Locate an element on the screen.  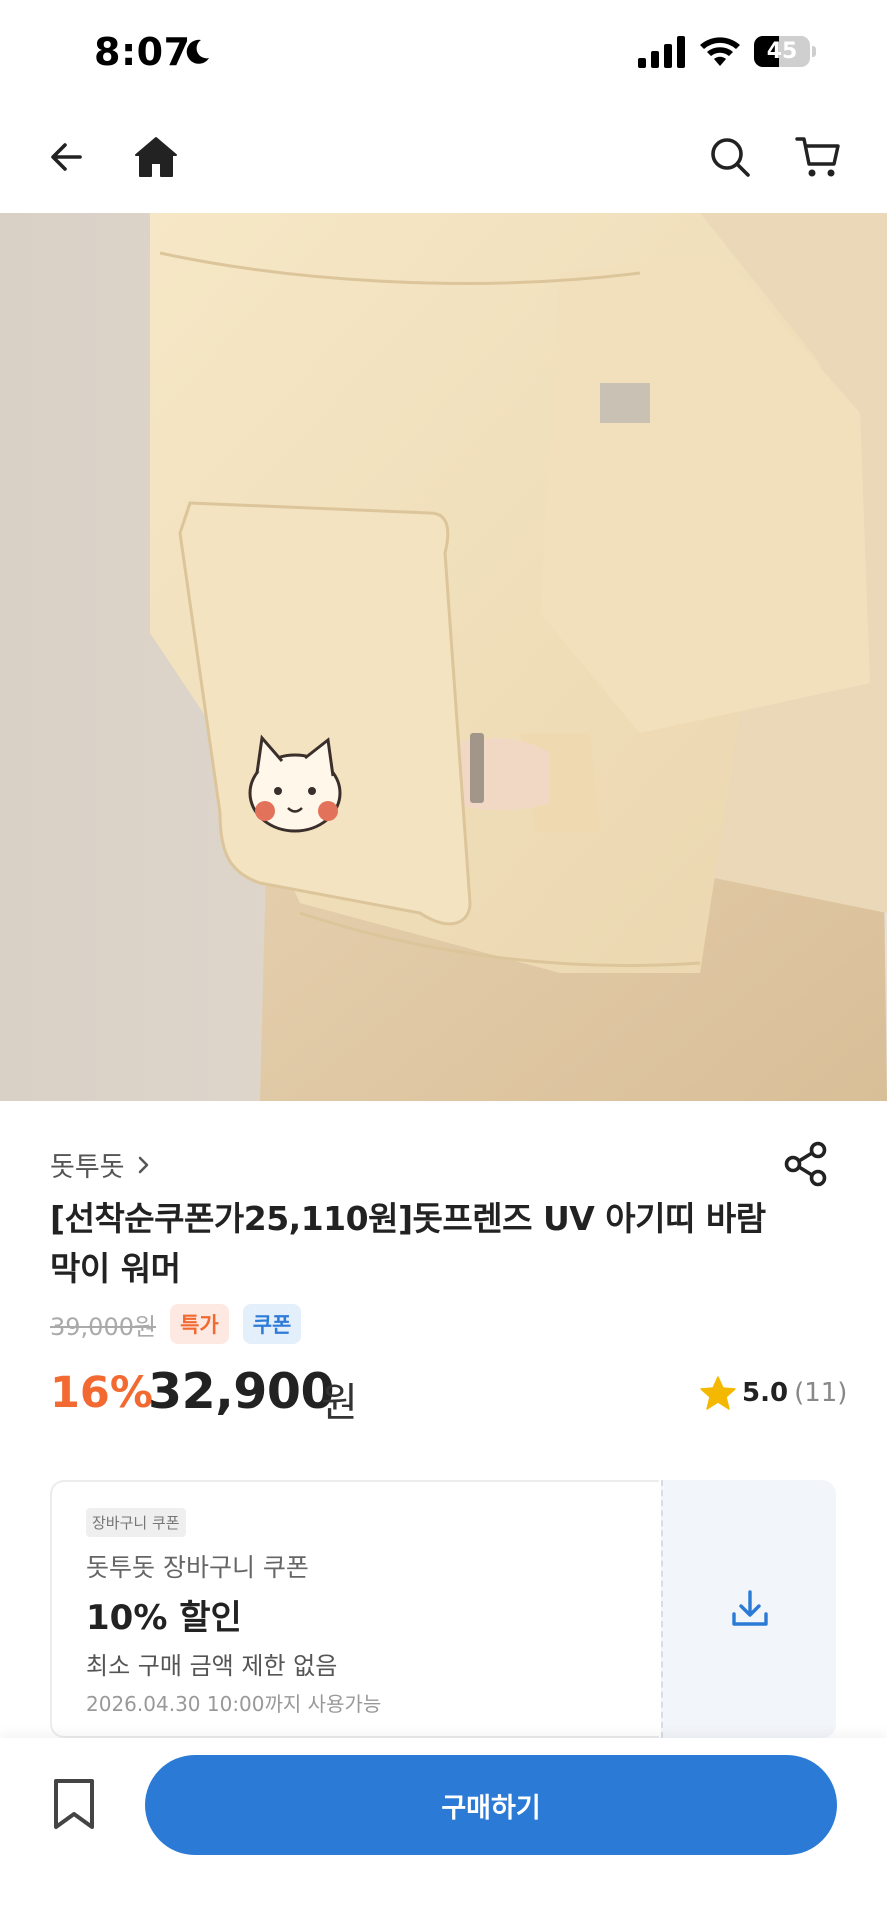
bookmark-button is located at coordinates (74, 1804).